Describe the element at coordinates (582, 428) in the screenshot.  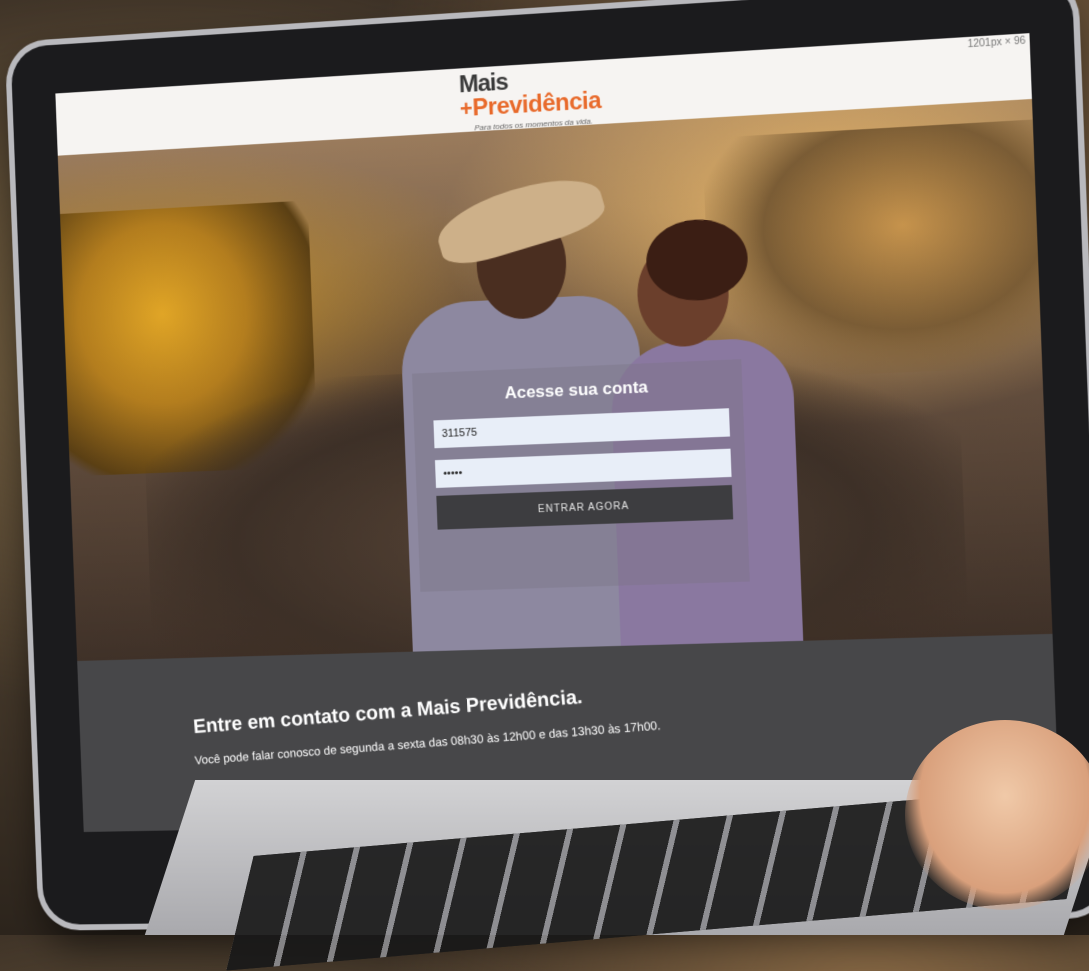
I see `user-id-input` at that location.